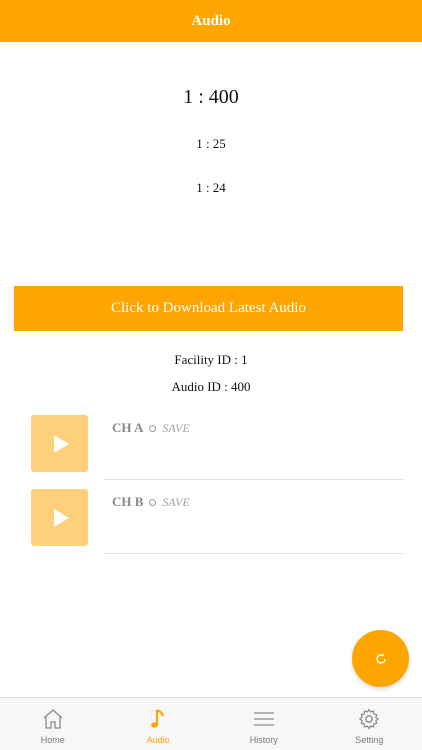 Image resolution: width=422 pixels, height=750 pixels. Describe the element at coordinates (52, 740) in the screenshot. I see `tab-home-label: Home` at that location.